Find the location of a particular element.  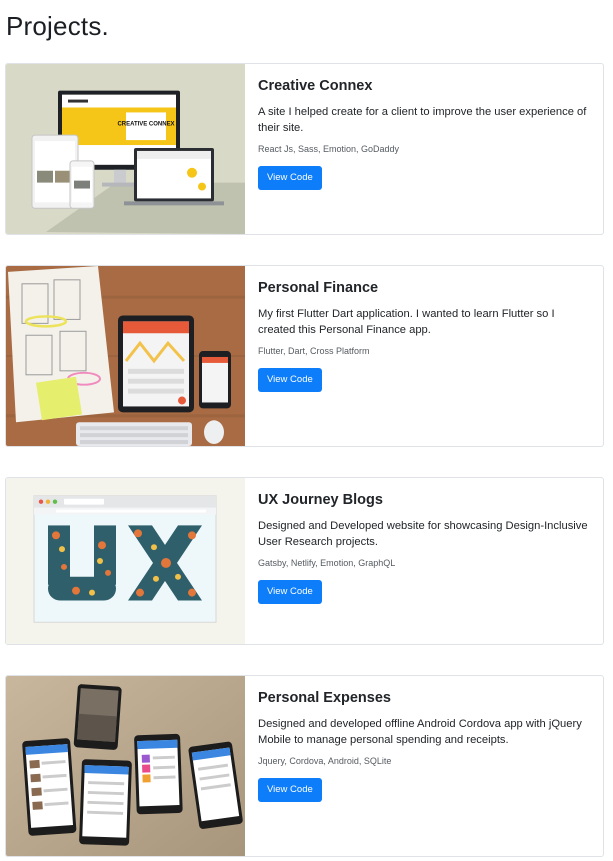

project-tags: Gatsby, Netlify, Emotion, GraphQL is located at coordinates (327, 563).